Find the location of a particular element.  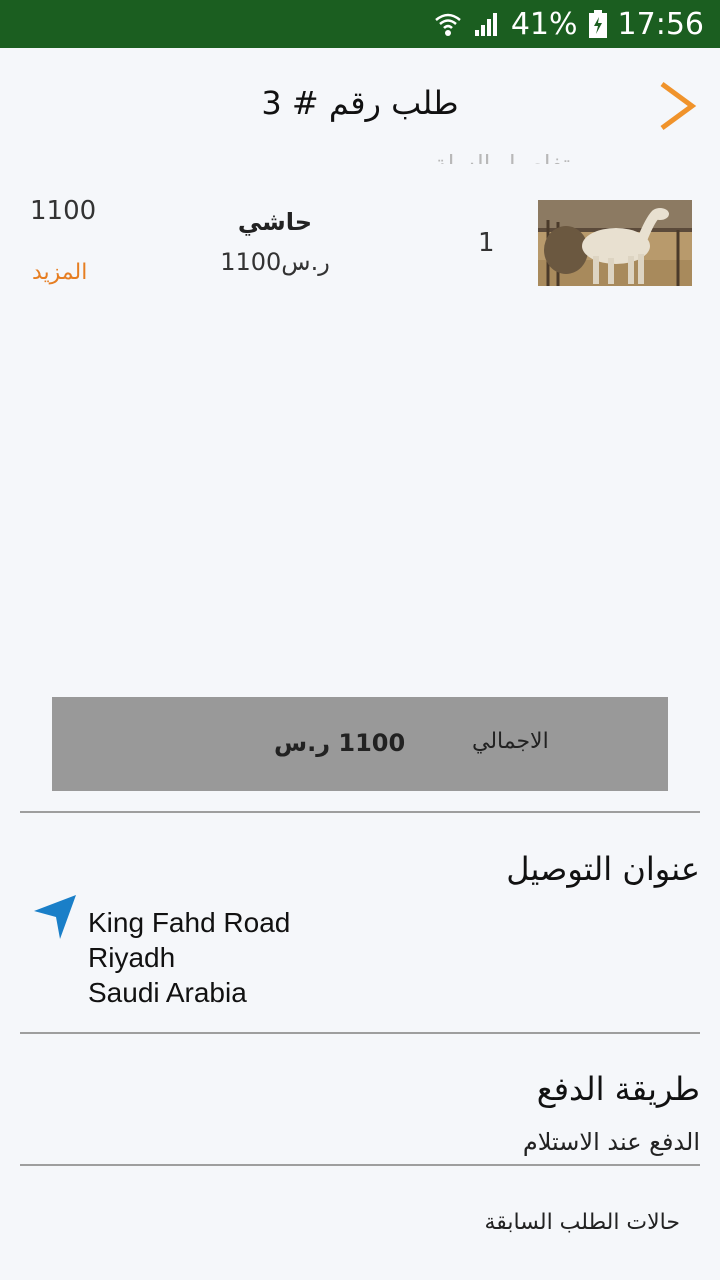

clock: 17:56 is located at coordinates (660, 24).